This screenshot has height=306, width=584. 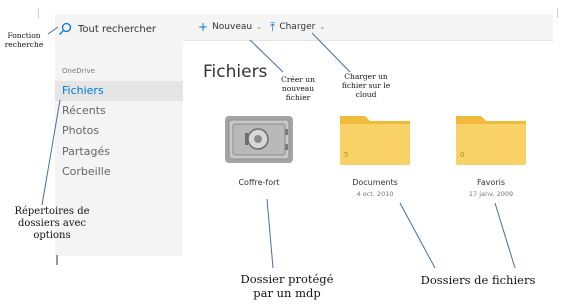 What do you see at coordinates (505, 235) in the screenshot?
I see `arrow-folder-favoris` at bounding box center [505, 235].